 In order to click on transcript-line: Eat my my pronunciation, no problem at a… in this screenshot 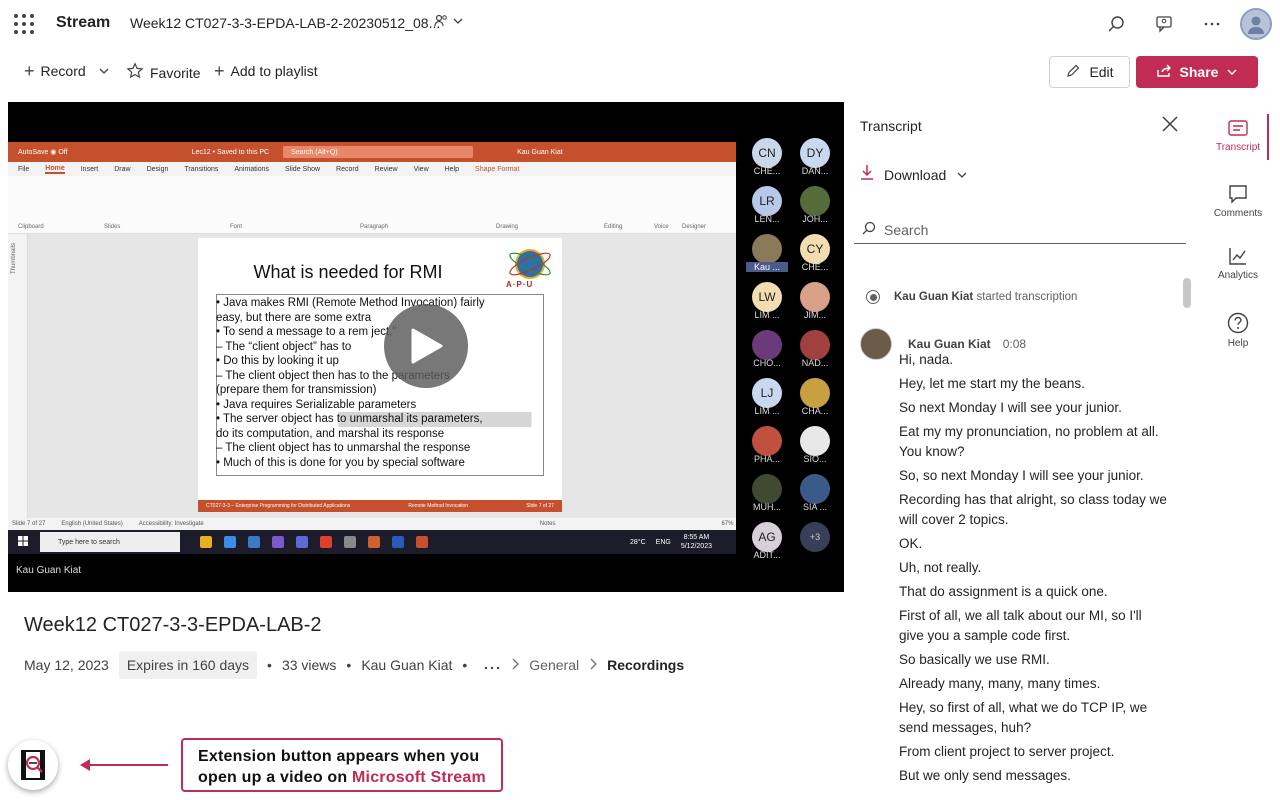, I will do `click(1034, 442)`.